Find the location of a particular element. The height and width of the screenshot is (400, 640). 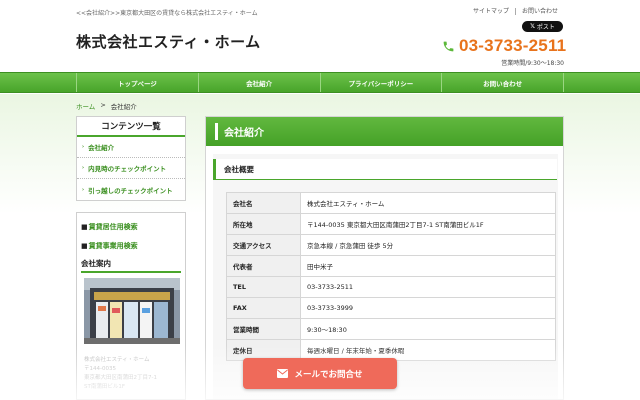

table-value: 京急本線 / 京急蒲田 徒歩 5分 is located at coordinates (428, 245).